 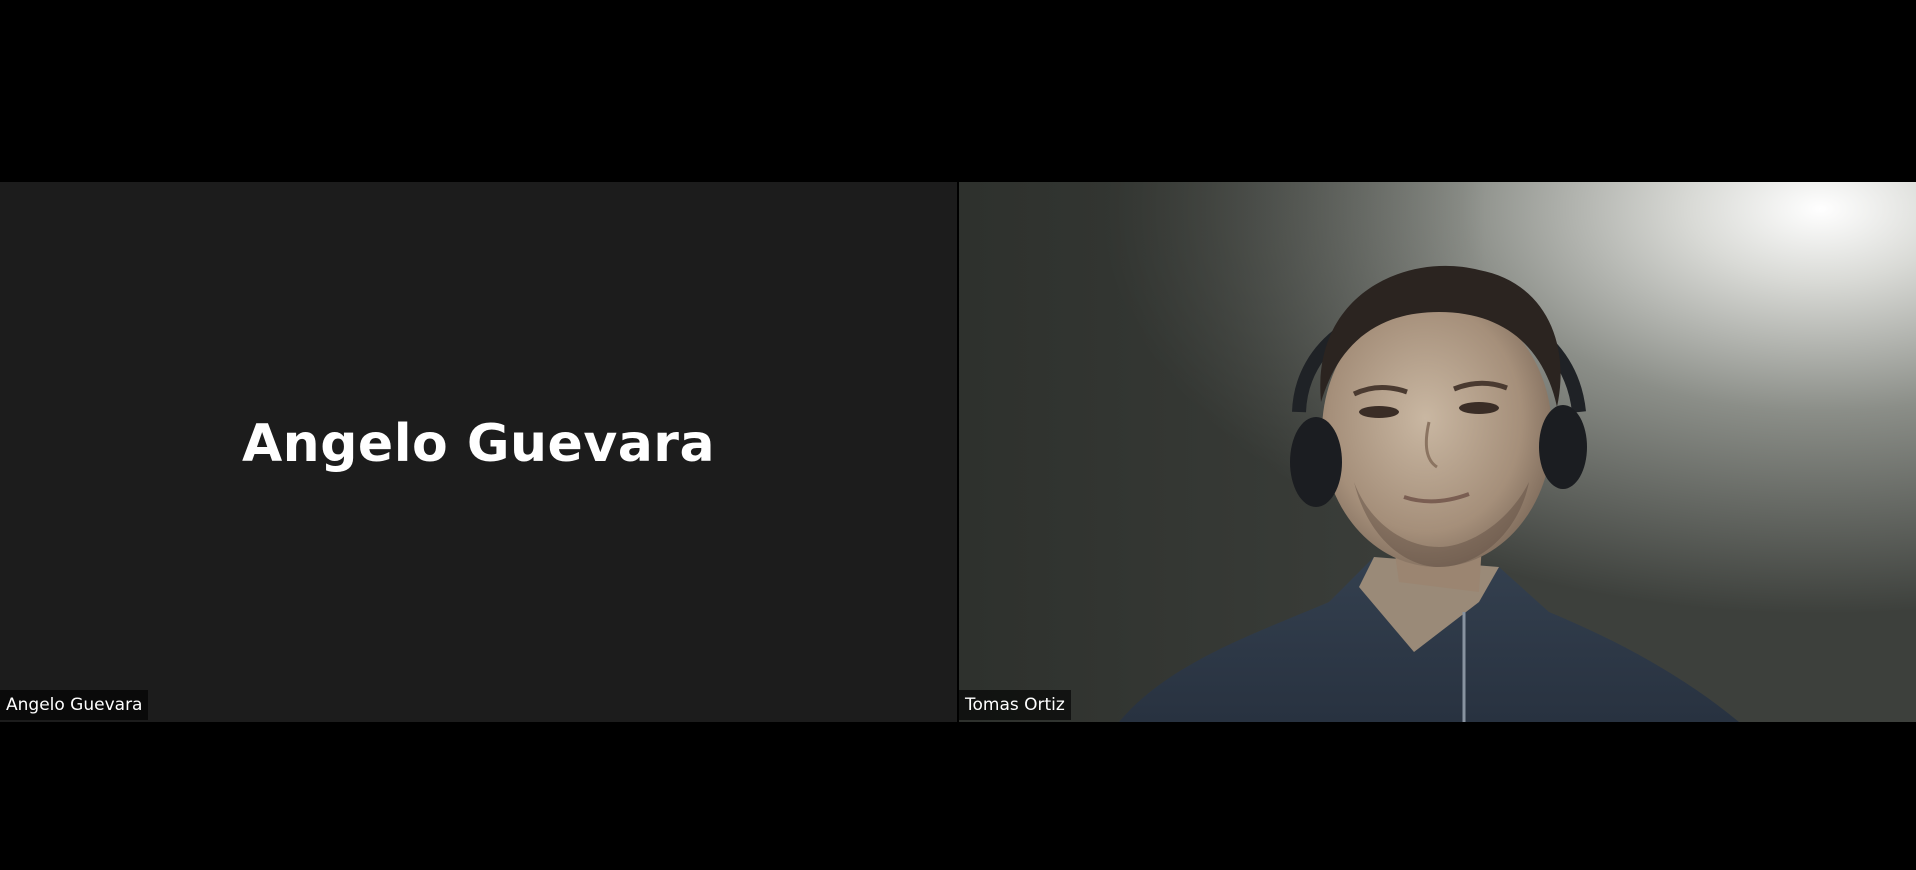 I want to click on participant-name-tag: Angelo Guevara, so click(x=74, y=705).